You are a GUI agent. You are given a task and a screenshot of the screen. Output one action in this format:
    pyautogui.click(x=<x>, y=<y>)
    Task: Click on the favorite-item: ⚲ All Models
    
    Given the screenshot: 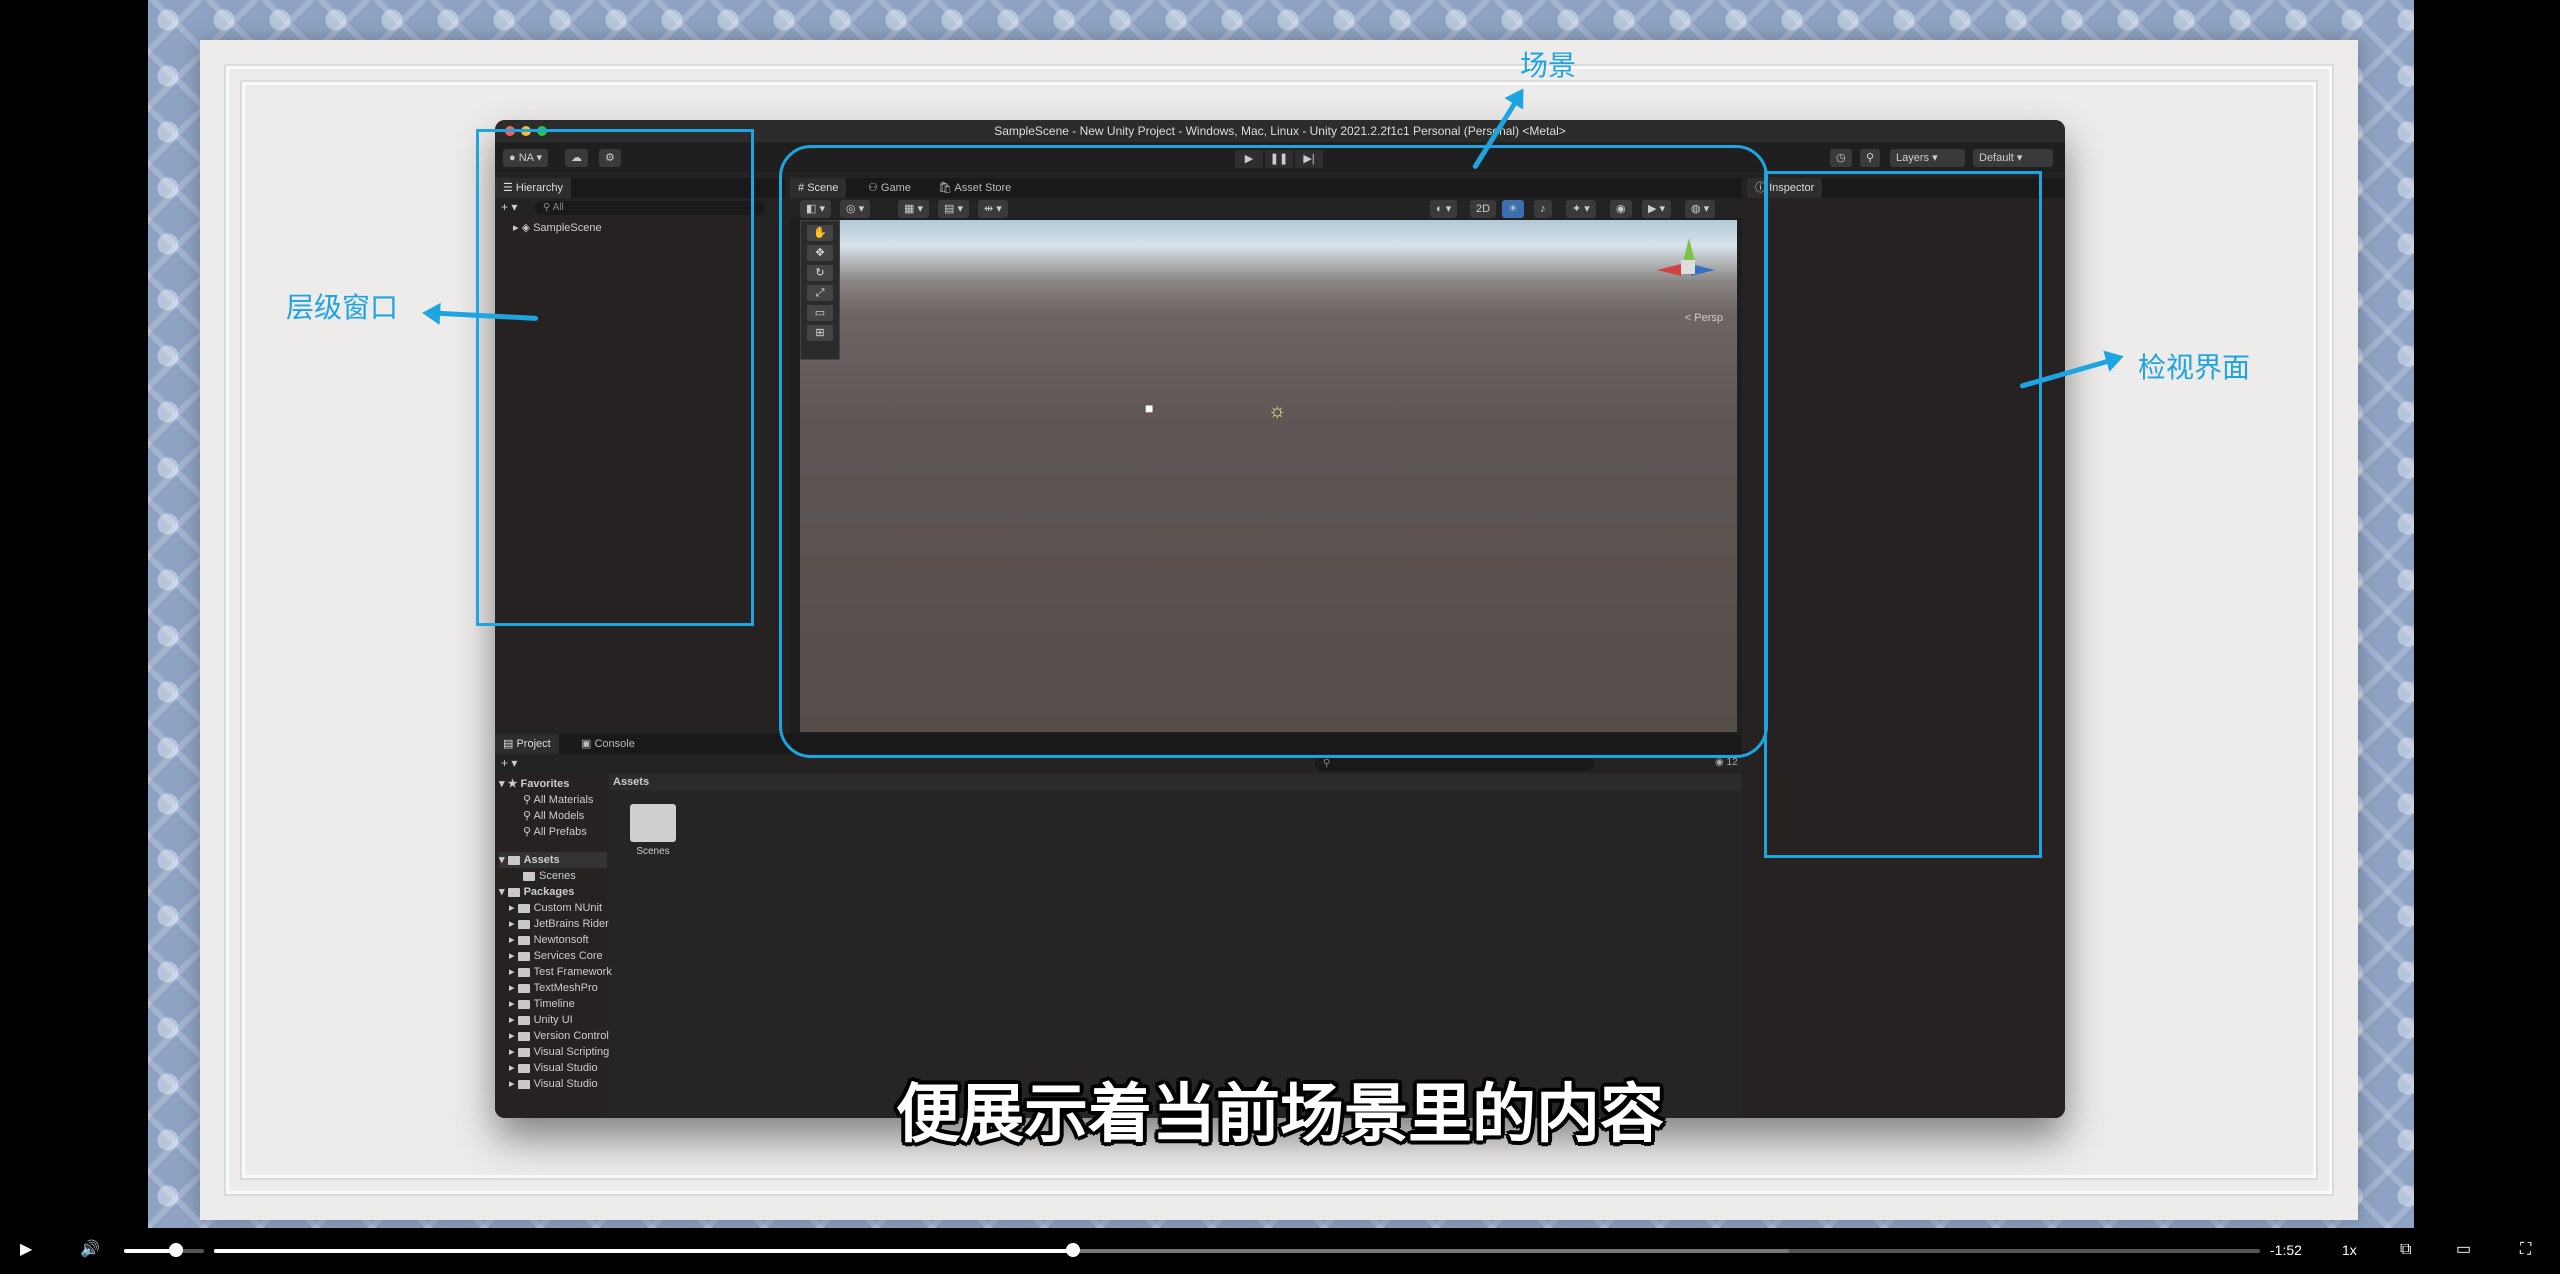 What is the action you would take?
    pyautogui.click(x=553, y=816)
    